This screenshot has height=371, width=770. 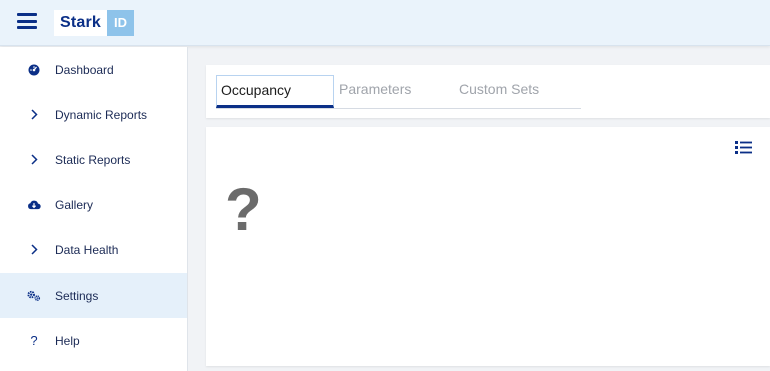 I want to click on tab-custom-sets: Custom Sets, so click(x=499, y=91).